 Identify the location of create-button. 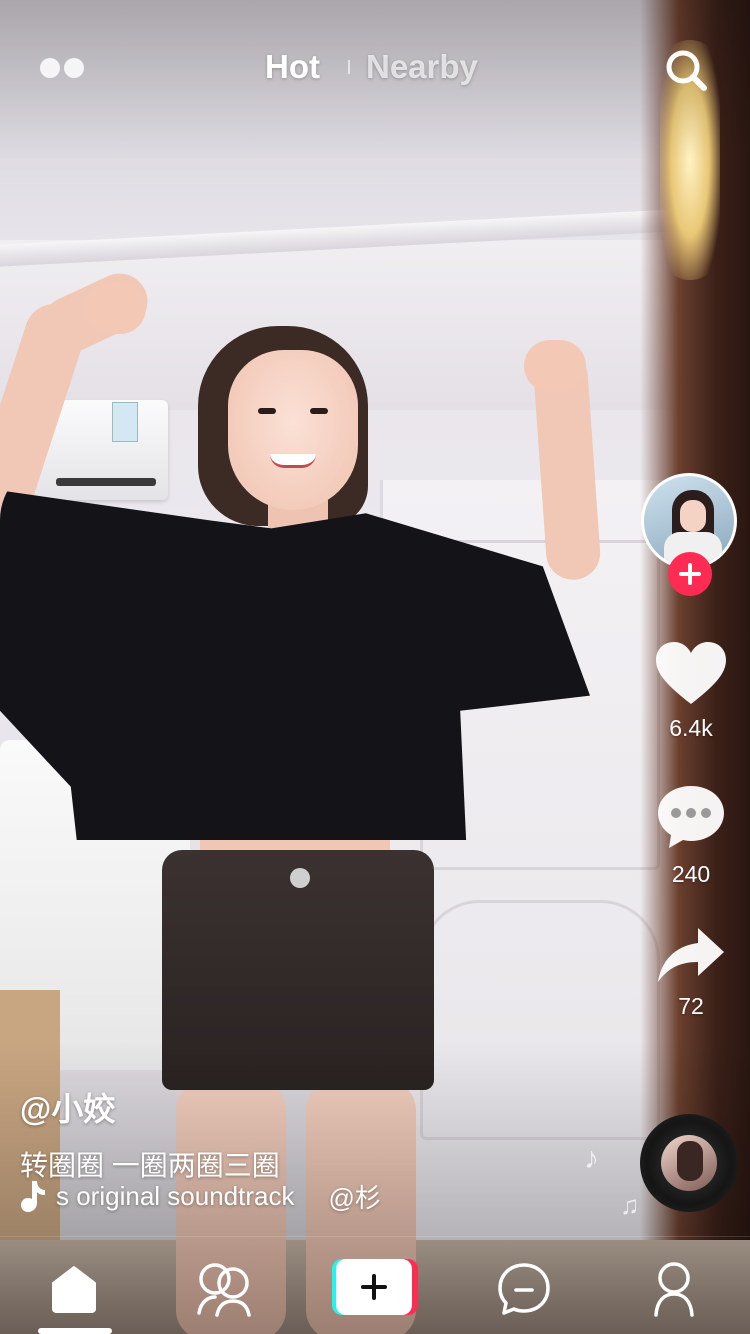
(375, 1287).